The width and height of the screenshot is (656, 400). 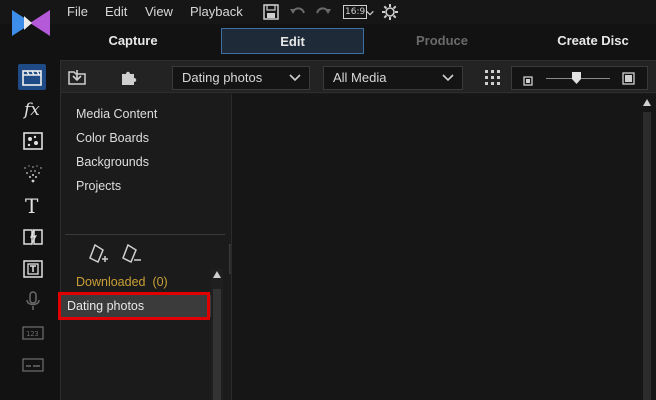 What do you see at coordinates (116, 11) in the screenshot?
I see `menu-edit: Edit` at bounding box center [116, 11].